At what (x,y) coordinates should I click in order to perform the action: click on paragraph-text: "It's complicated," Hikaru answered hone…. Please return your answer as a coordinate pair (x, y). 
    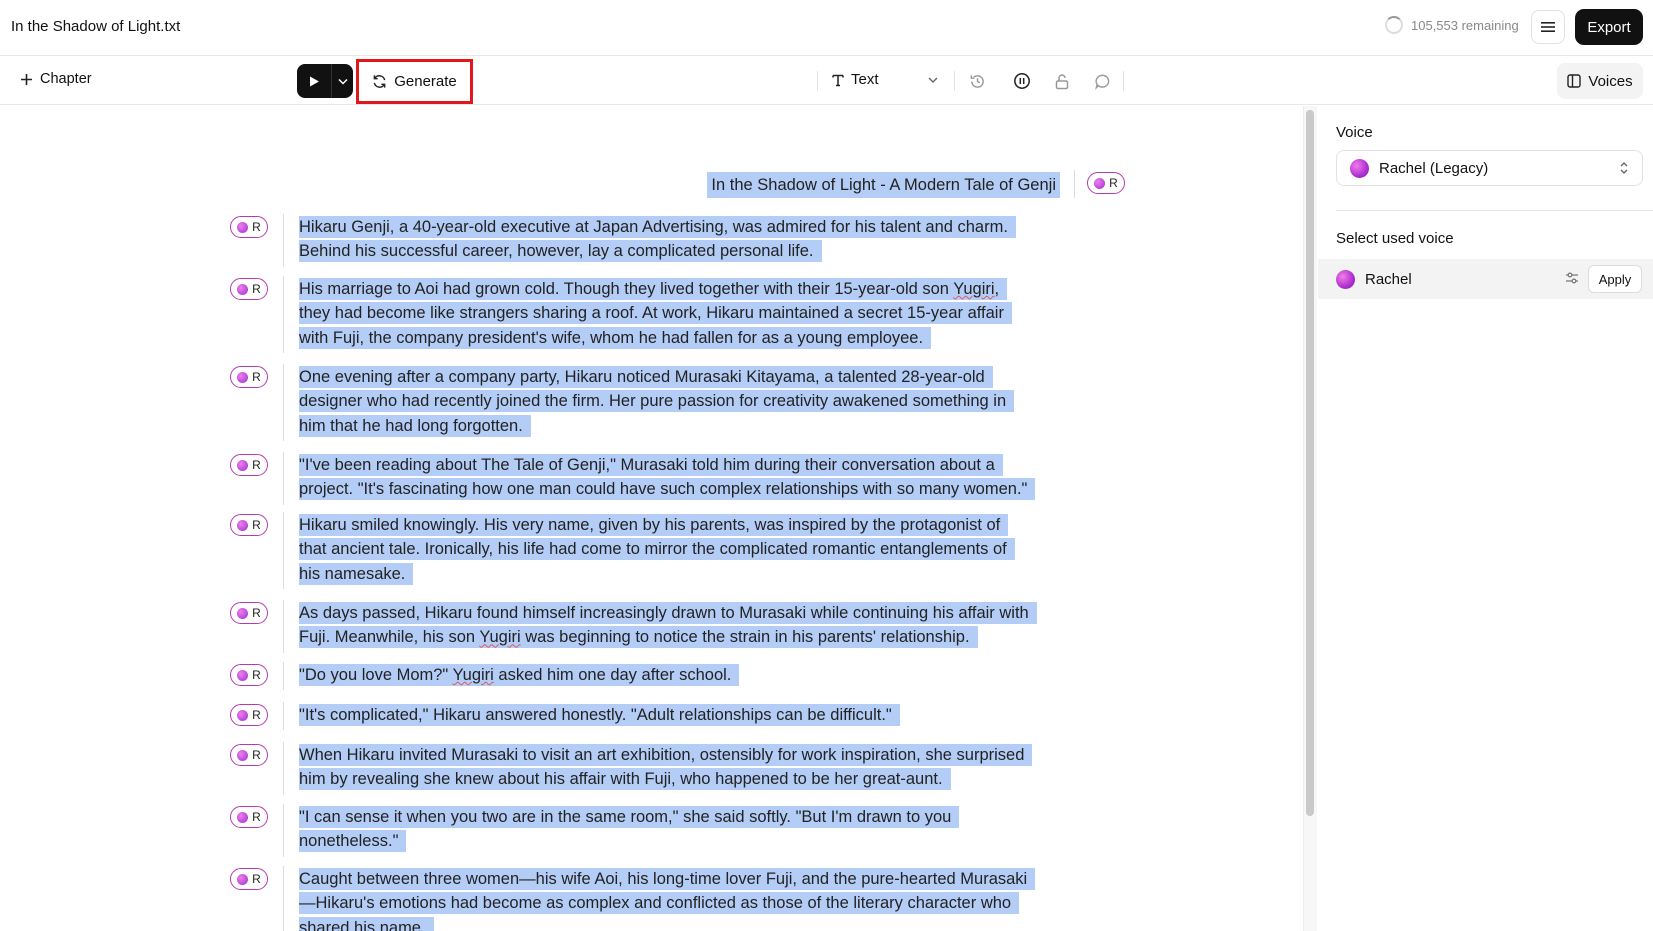
    Looking at the image, I should click on (684, 715).